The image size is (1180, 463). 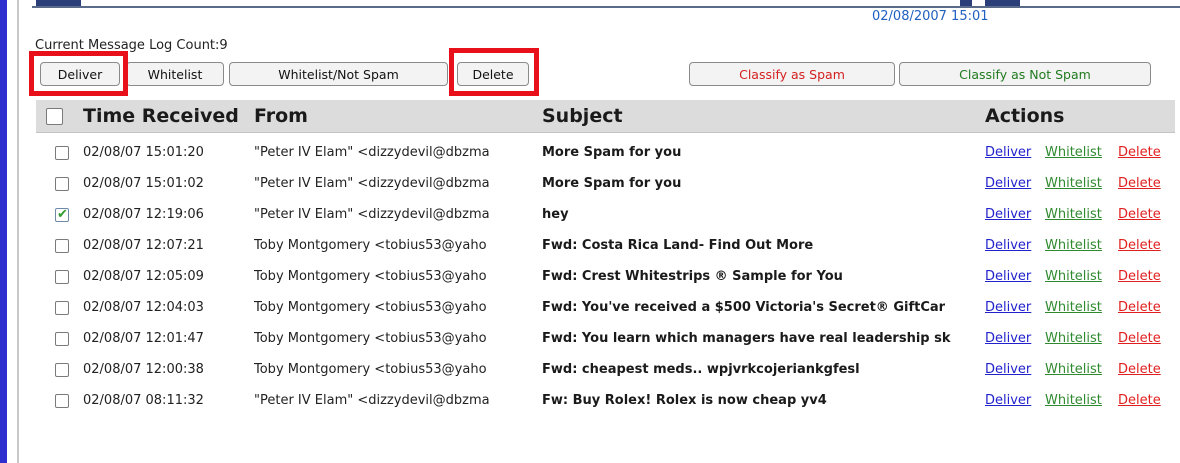 I want to click on current-datetime: 02/08/2007 15:01, so click(x=930, y=16).